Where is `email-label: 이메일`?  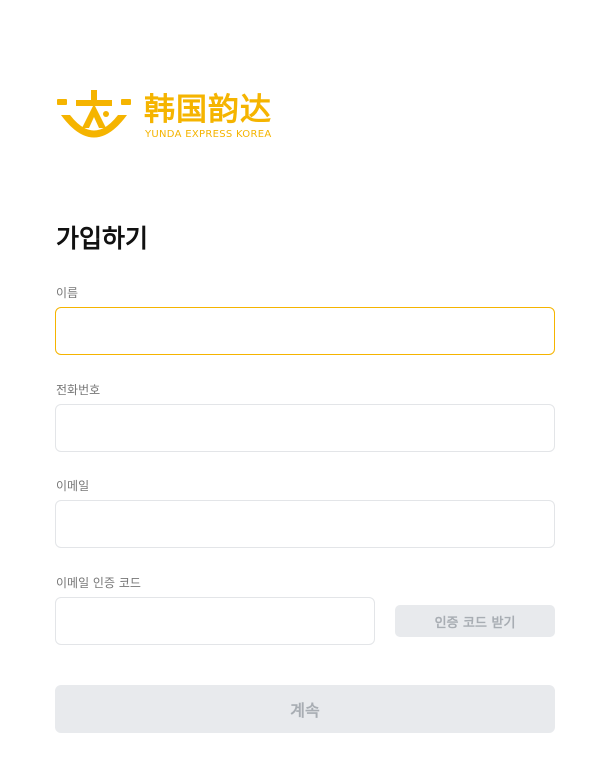 email-label: 이메일 is located at coordinates (73, 486).